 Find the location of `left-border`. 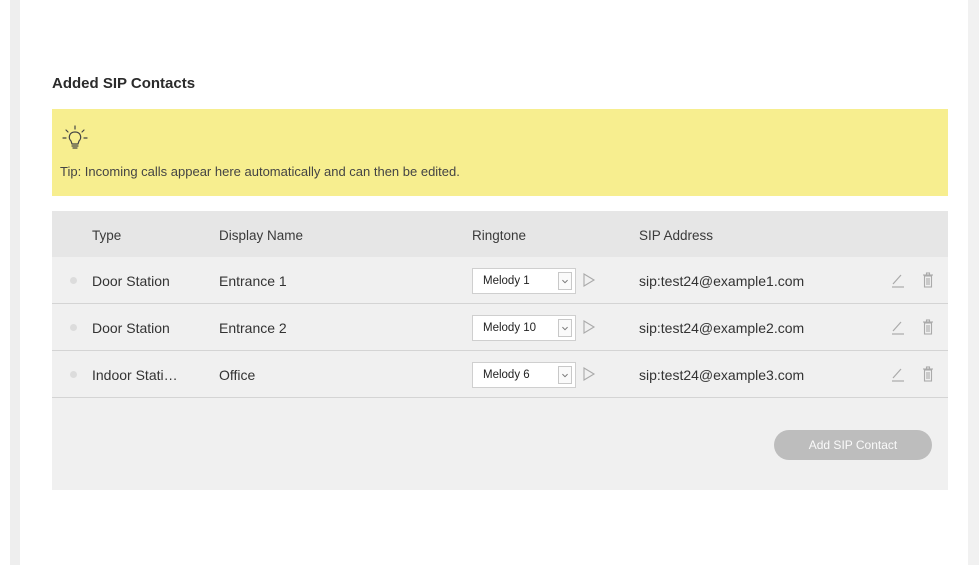

left-border is located at coordinates (15, 282).